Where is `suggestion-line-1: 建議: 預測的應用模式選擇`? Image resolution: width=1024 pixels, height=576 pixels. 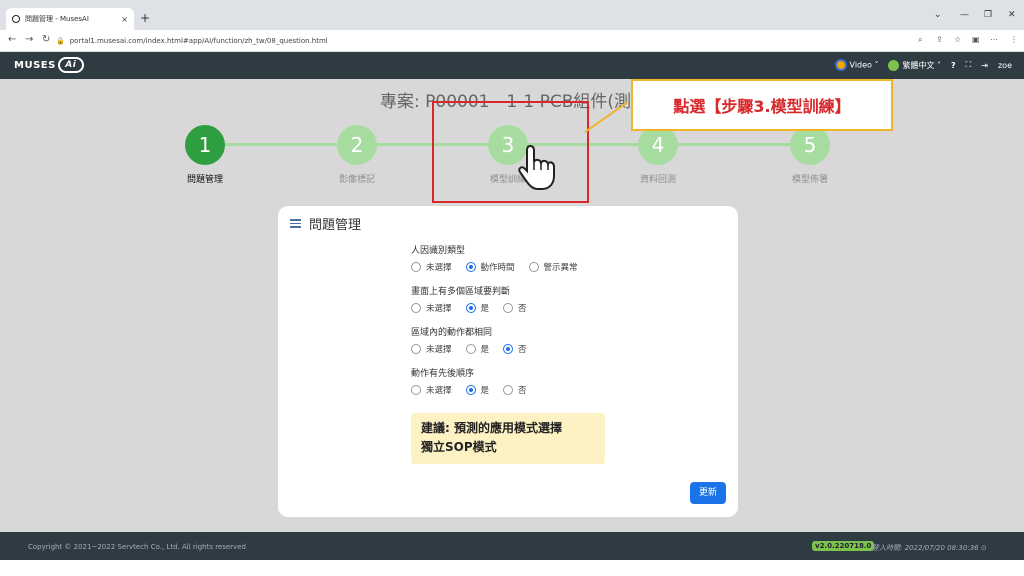 suggestion-line-1: 建議: 預測的應用模式選擇 is located at coordinates (491, 428).